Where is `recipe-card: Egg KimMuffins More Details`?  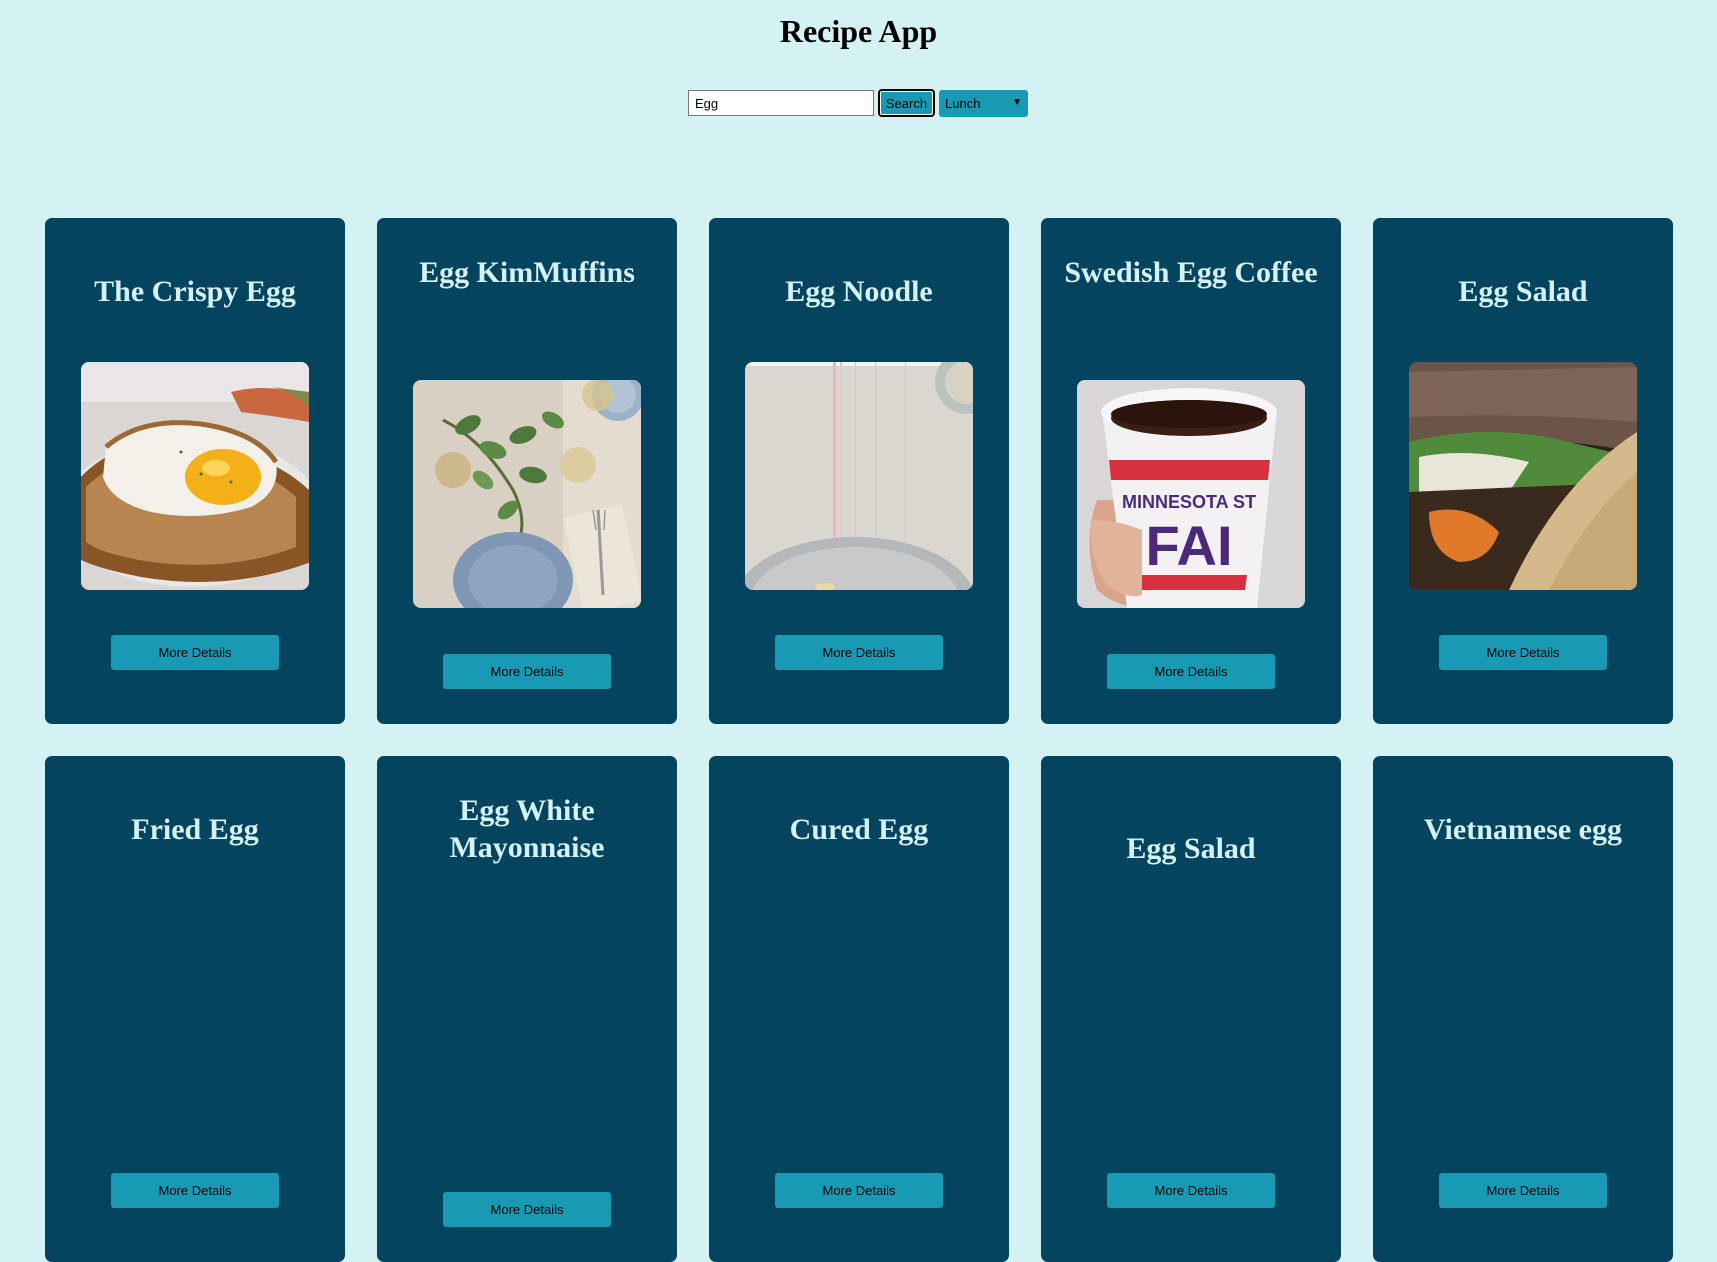 recipe-card: Egg KimMuffins More Details is located at coordinates (527, 471).